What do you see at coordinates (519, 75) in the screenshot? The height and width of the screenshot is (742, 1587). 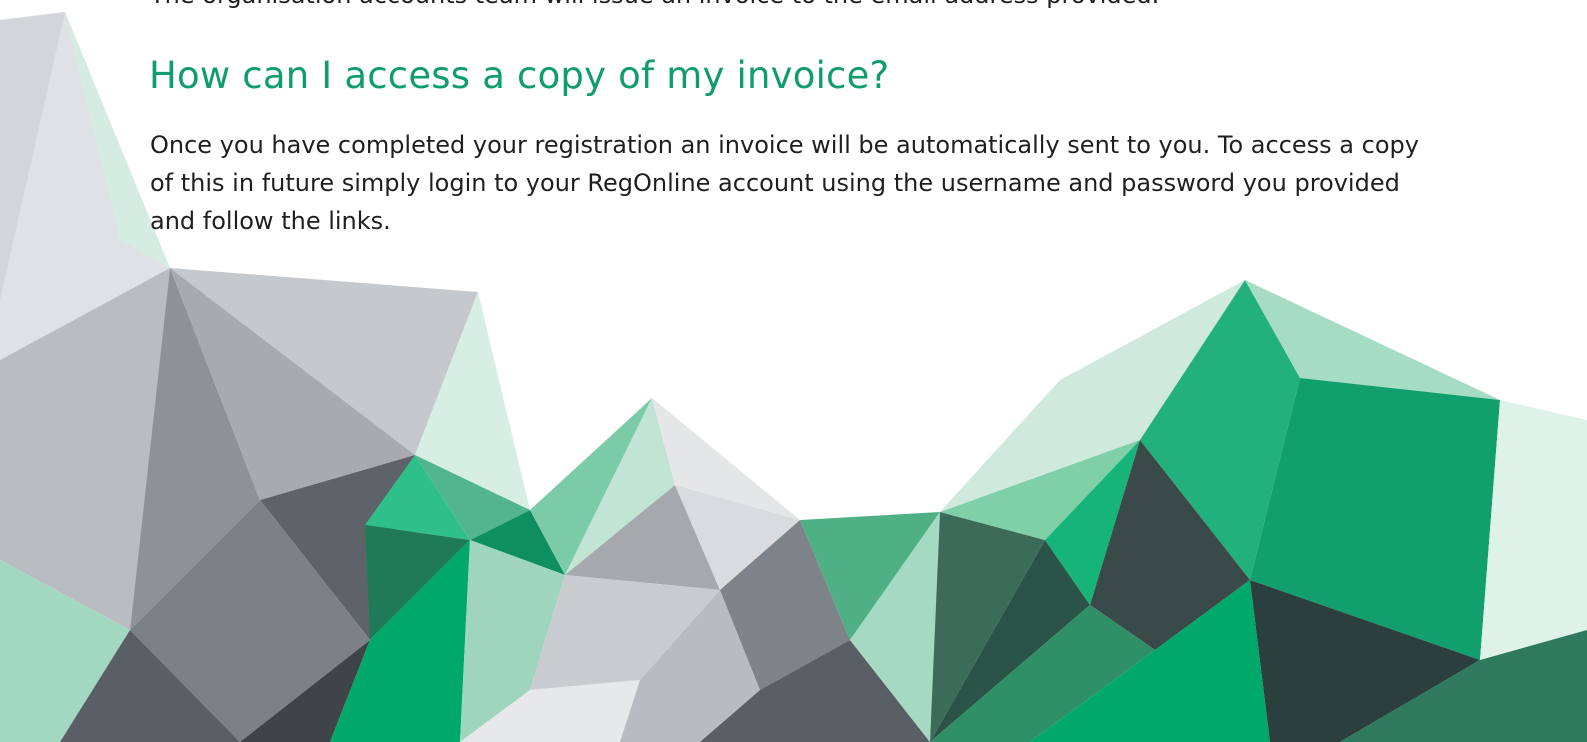 I see `faq-question-heading: How can I access a copy of my invoice?` at bounding box center [519, 75].